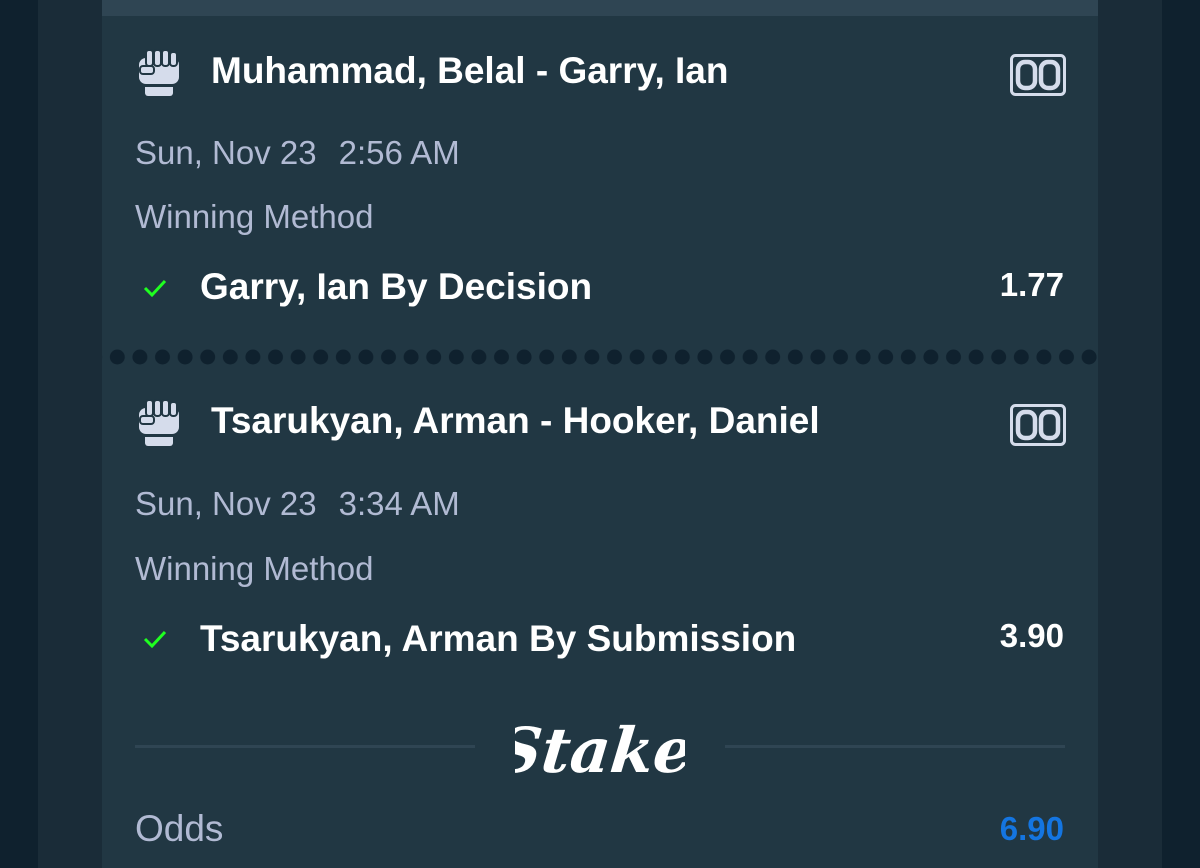 This screenshot has width=1200, height=868. Describe the element at coordinates (179, 828) in the screenshot. I see `total-odds-label: Odds` at that location.